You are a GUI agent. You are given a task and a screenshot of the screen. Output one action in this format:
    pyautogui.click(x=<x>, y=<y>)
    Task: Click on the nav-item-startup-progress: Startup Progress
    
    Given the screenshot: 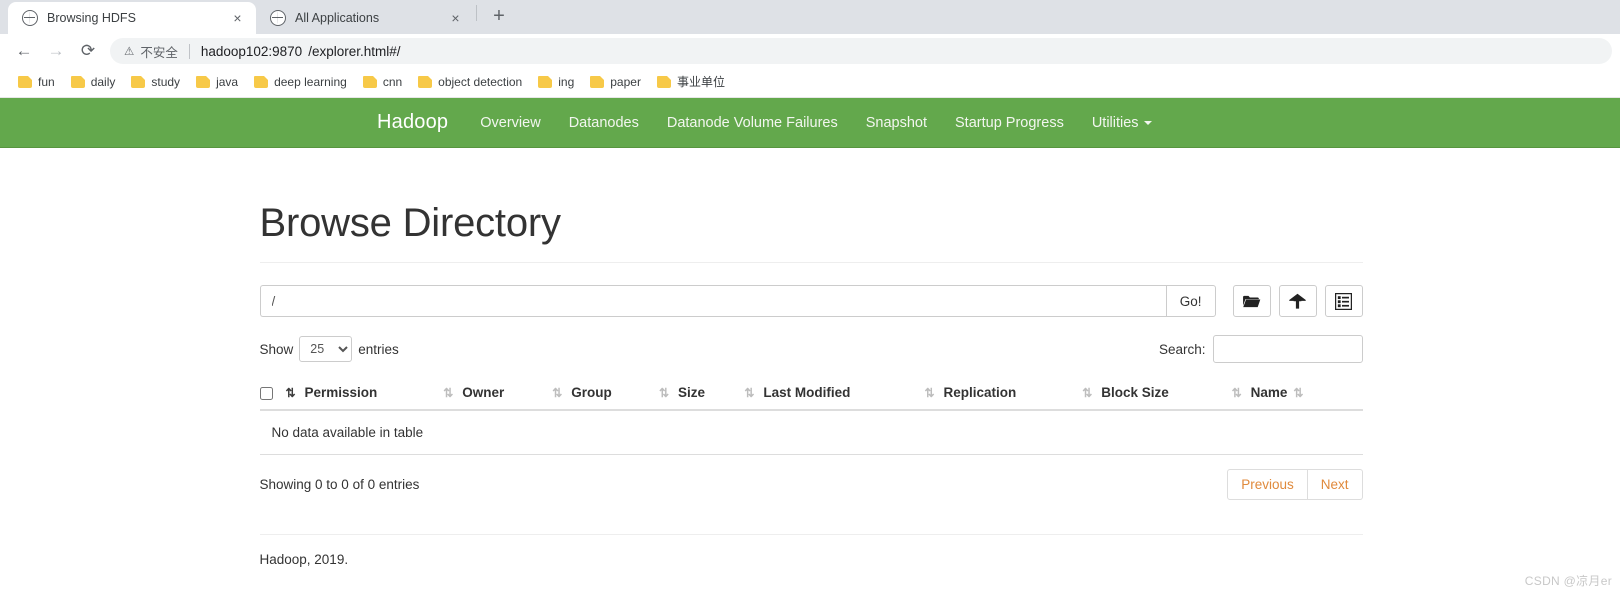 What is the action you would take?
    pyautogui.click(x=1009, y=123)
    